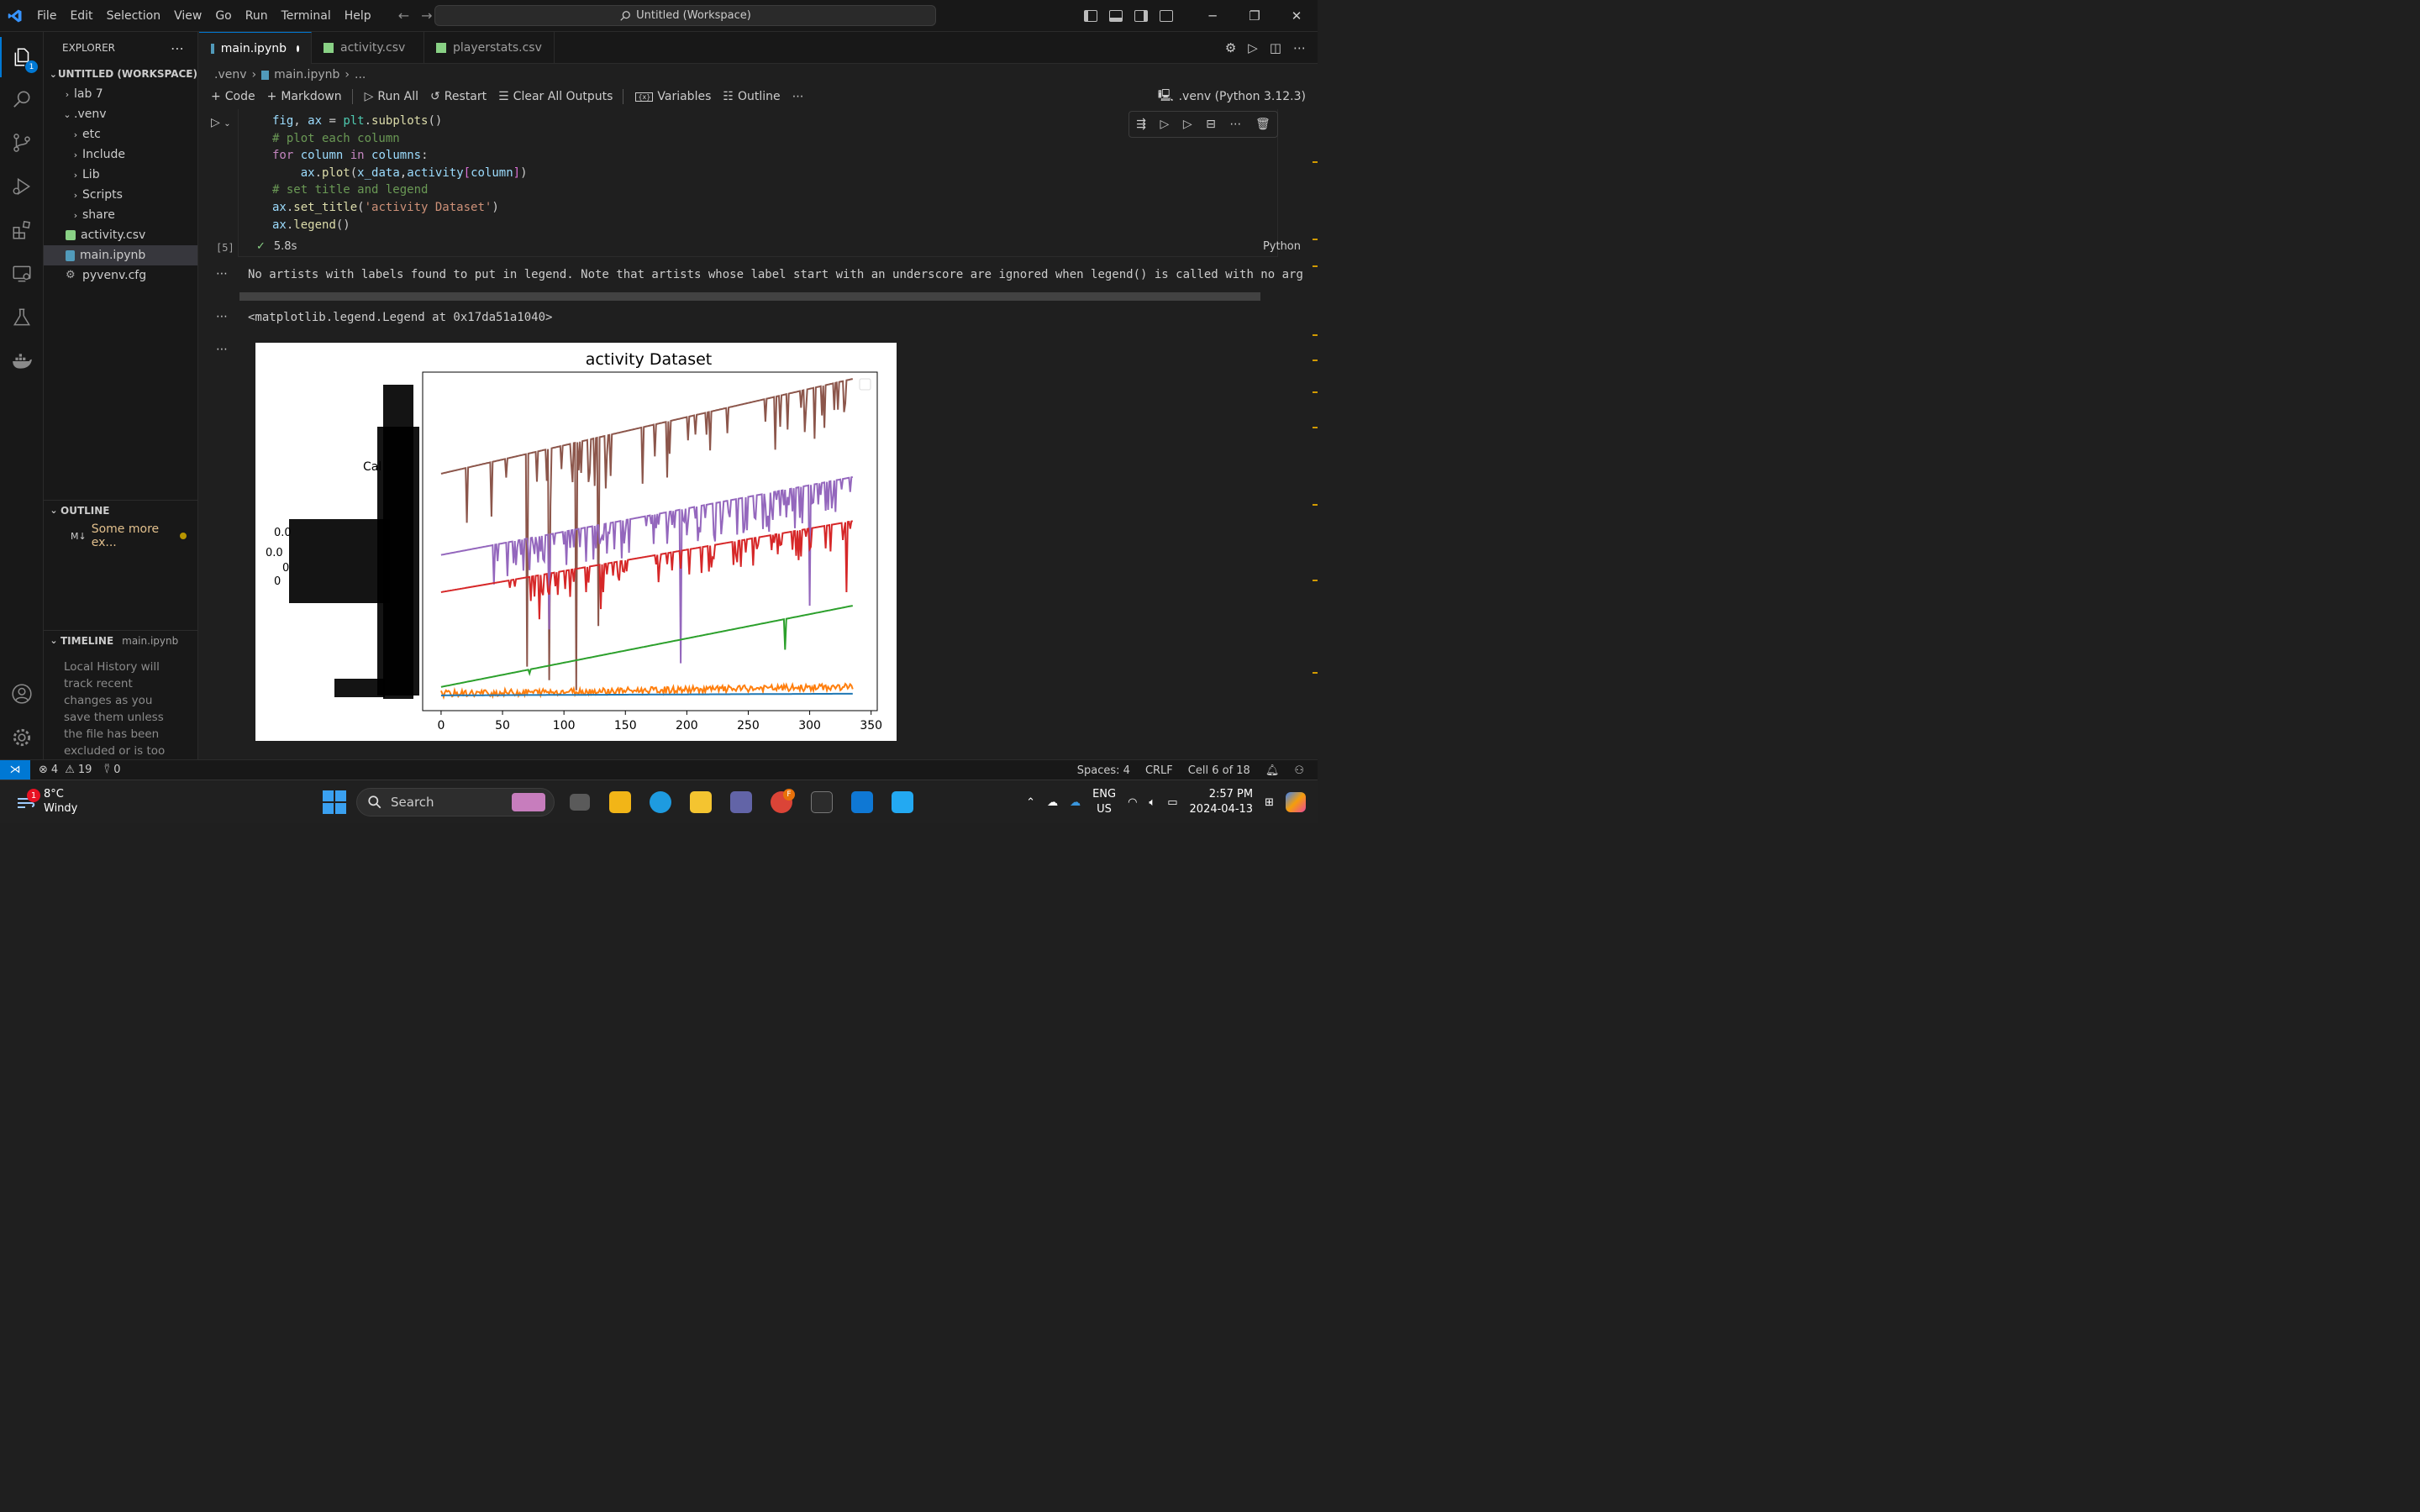  What do you see at coordinates (257, 16) in the screenshot?
I see `menu-item-run: Run` at bounding box center [257, 16].